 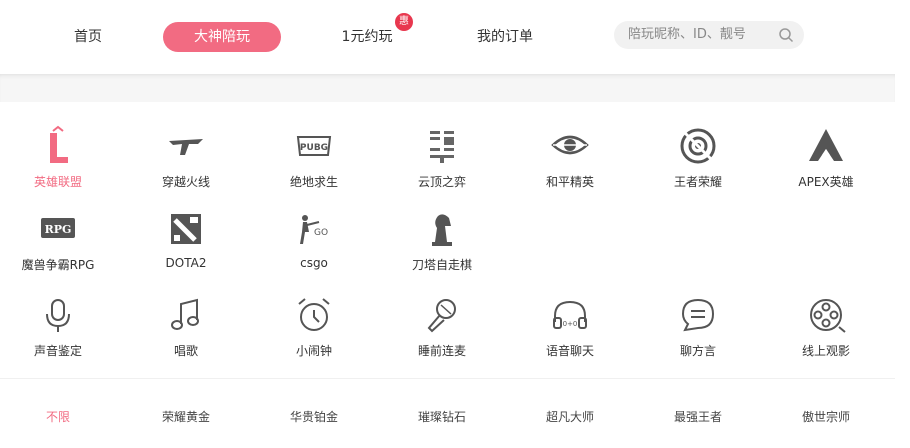 I want to click on honor-of-kings-icon, so click(x=698, y=146).